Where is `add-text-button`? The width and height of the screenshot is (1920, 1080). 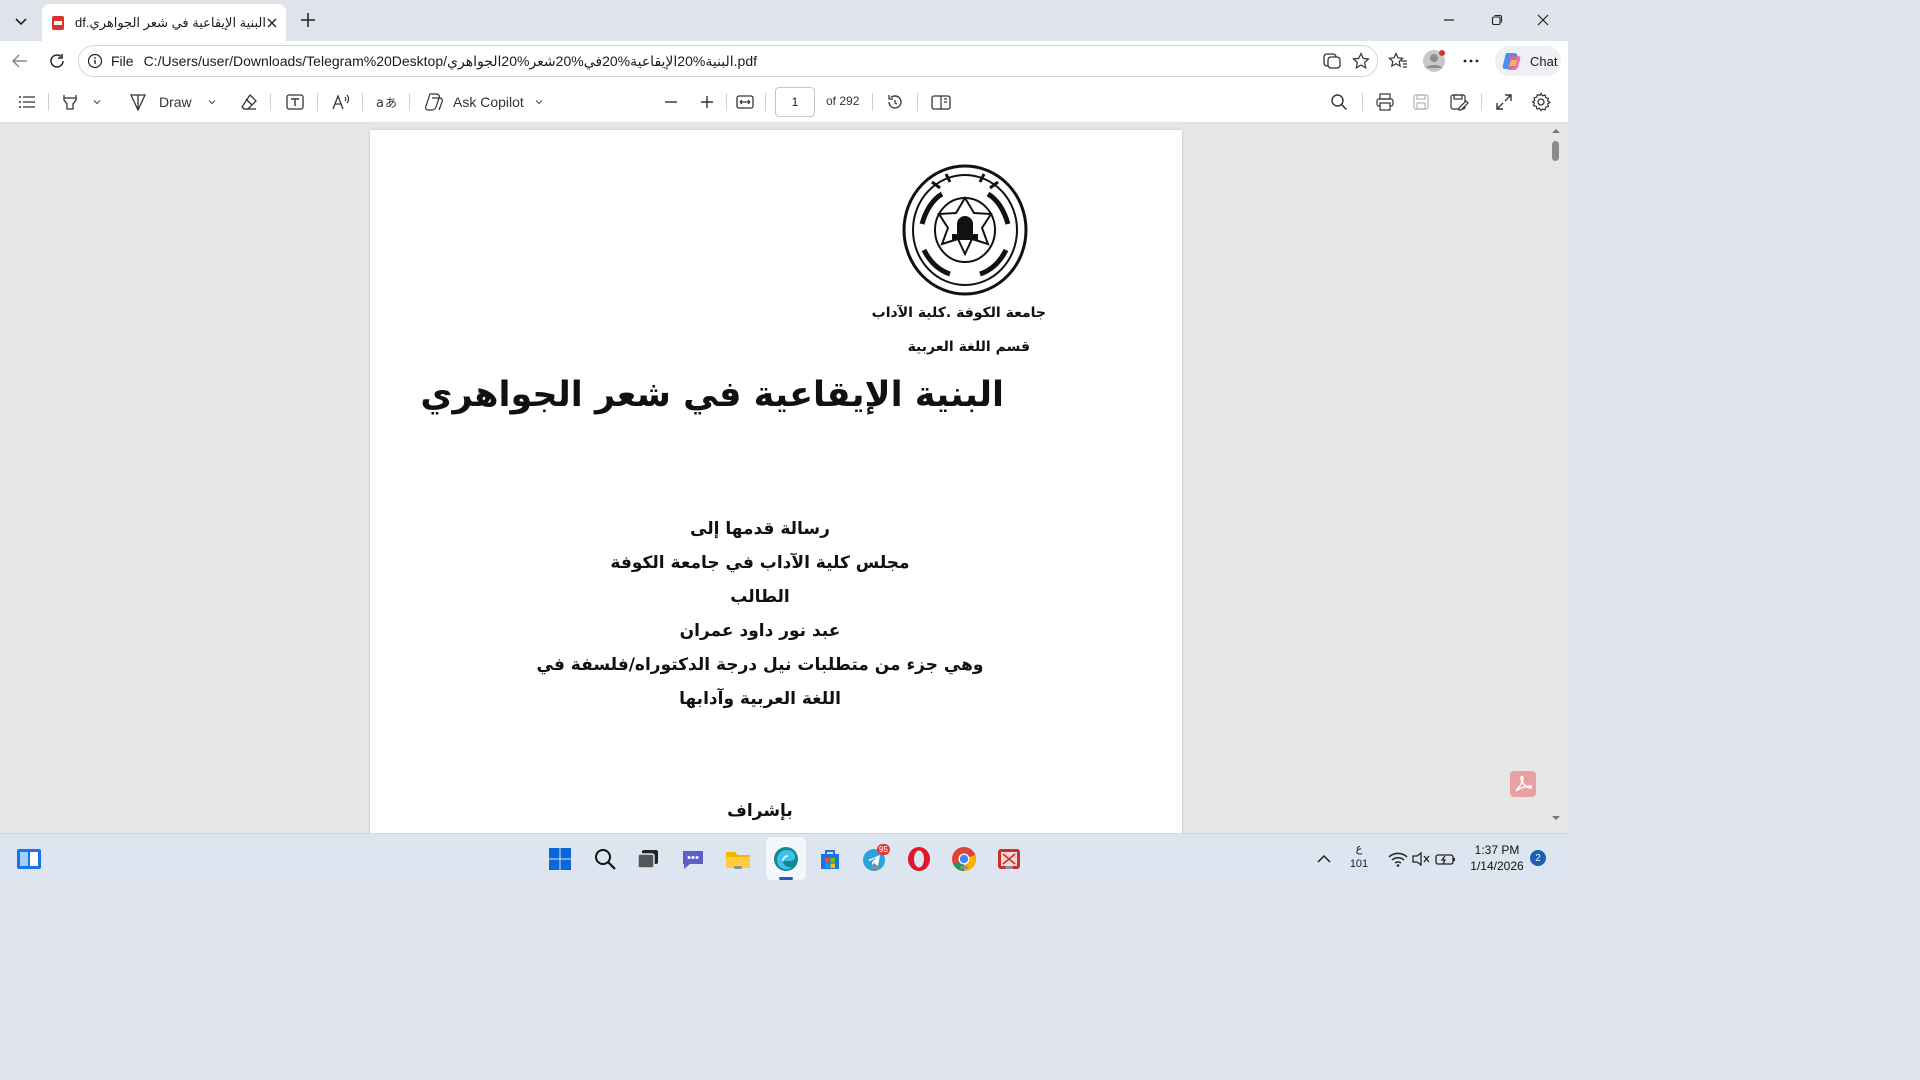 add-text-button is located at coordinates (295, 102).